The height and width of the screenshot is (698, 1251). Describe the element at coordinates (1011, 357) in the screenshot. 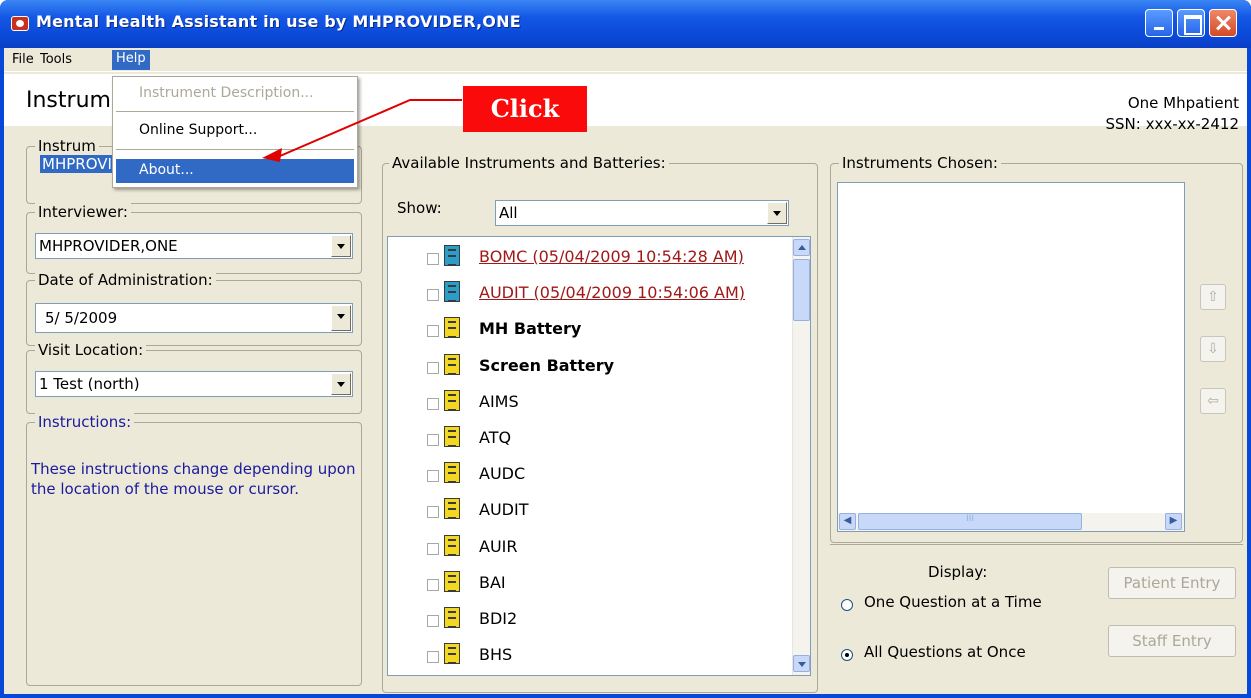

I see `chosen-list: ◀ III ▶` at that location.